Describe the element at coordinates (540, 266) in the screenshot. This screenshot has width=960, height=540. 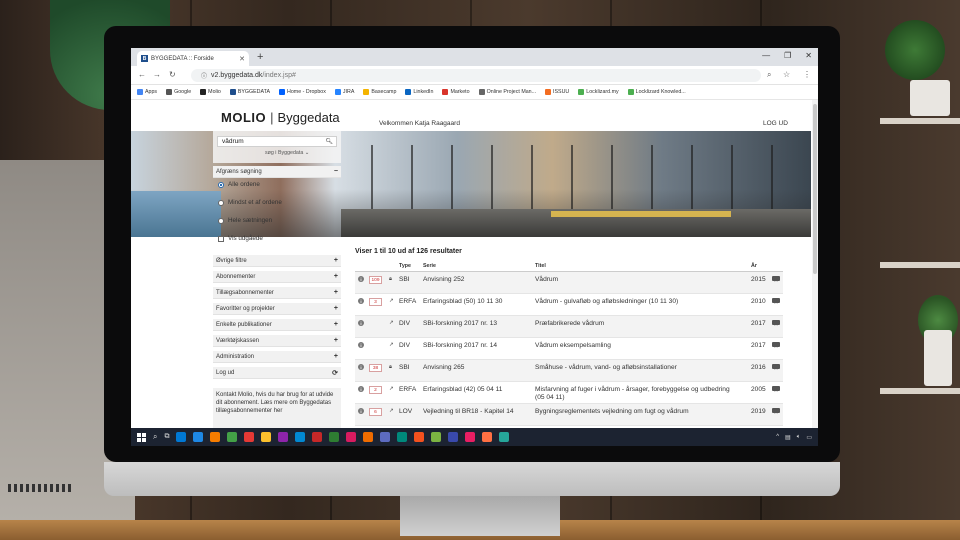
I see `col-header-titel: Titel` at that location.